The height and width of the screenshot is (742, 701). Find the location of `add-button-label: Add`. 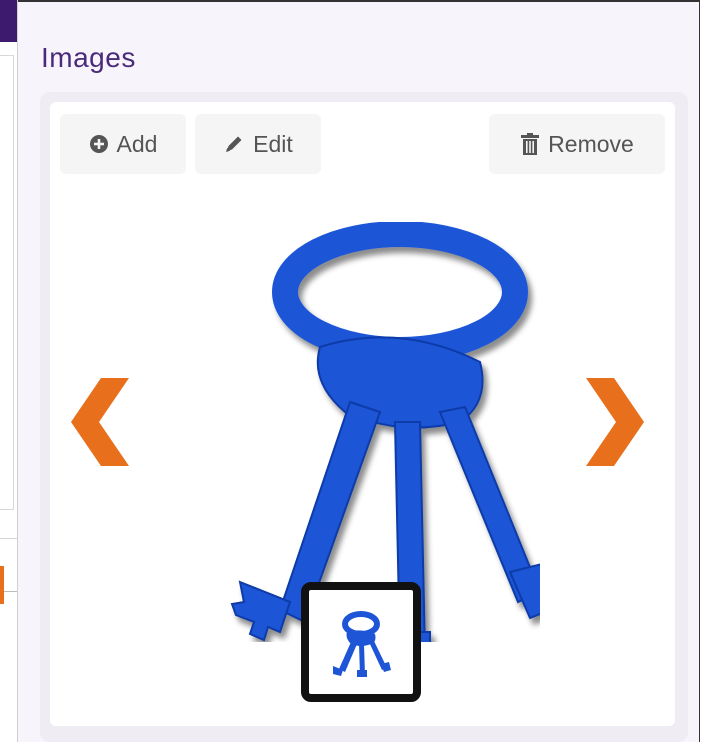

add-button-label: Add is located at coordinates (137, 143).